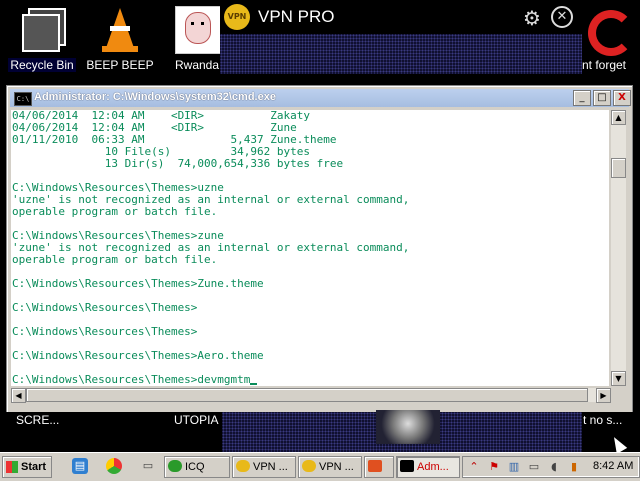 The height and width of the screenshot is (481, 640). What do you see at coordinates (532, 18) in the screenshot?
I see `gear-icon: ⚙` at bounding box center [532, 18].